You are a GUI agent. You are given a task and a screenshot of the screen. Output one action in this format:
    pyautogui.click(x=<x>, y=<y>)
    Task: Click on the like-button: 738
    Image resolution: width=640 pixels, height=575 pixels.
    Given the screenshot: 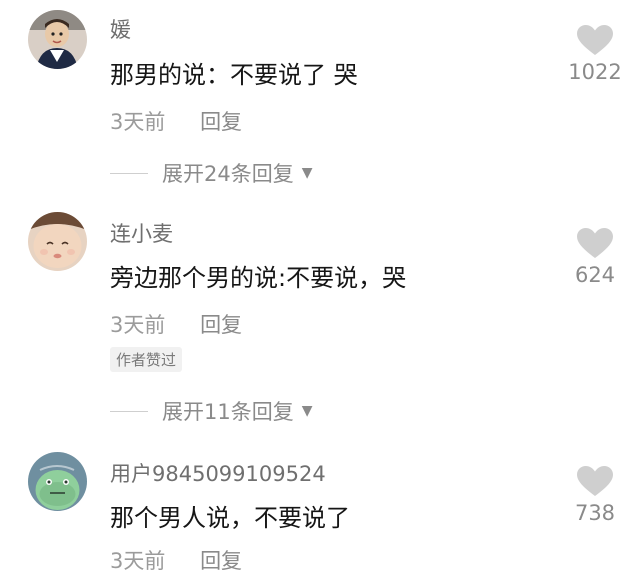 What is the action you would take?
    pyautogui.click(x=595, y=495)
    